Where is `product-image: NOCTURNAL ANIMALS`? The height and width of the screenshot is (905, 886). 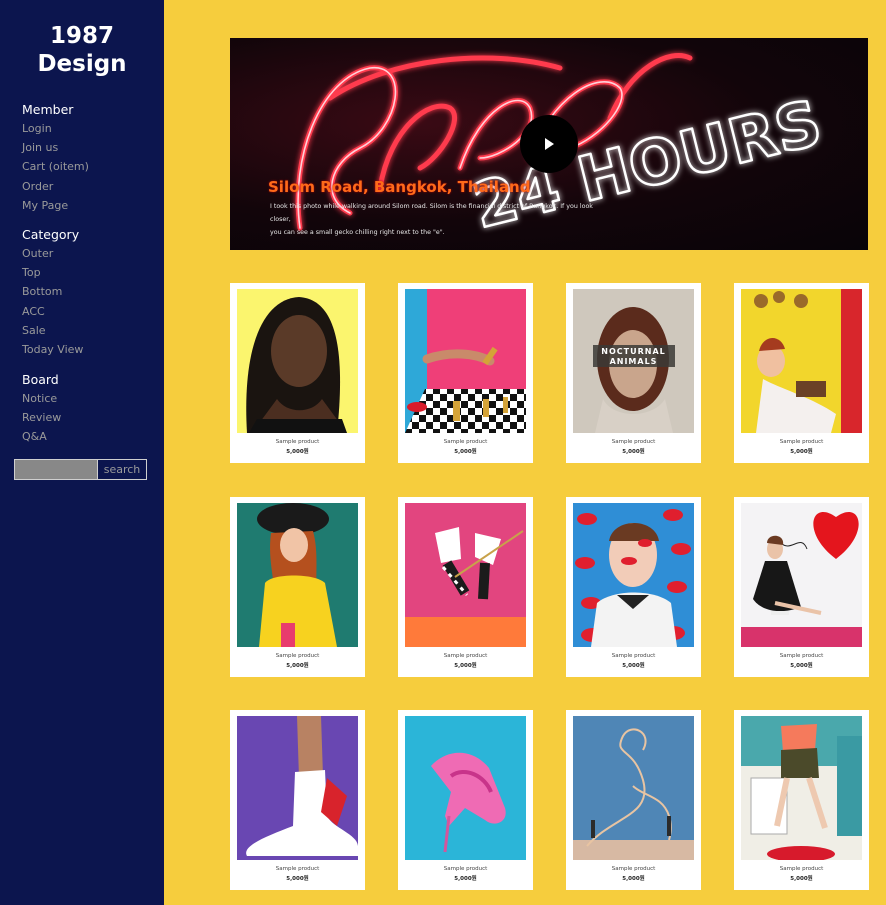 product-image: NOCTURNAL ANIMALS is located at coordinates (633, 361).